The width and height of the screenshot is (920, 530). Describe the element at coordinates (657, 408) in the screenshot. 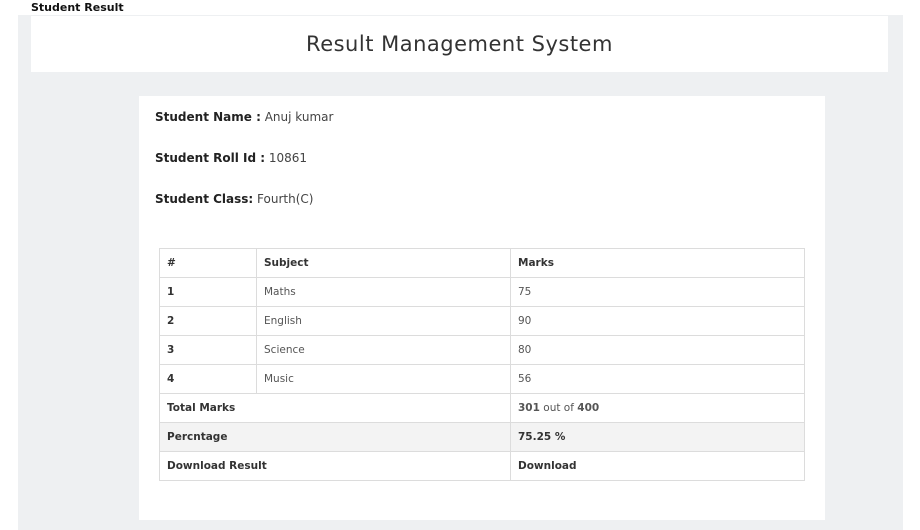

I see `total-marks-value: 301 out of 400` at that location.